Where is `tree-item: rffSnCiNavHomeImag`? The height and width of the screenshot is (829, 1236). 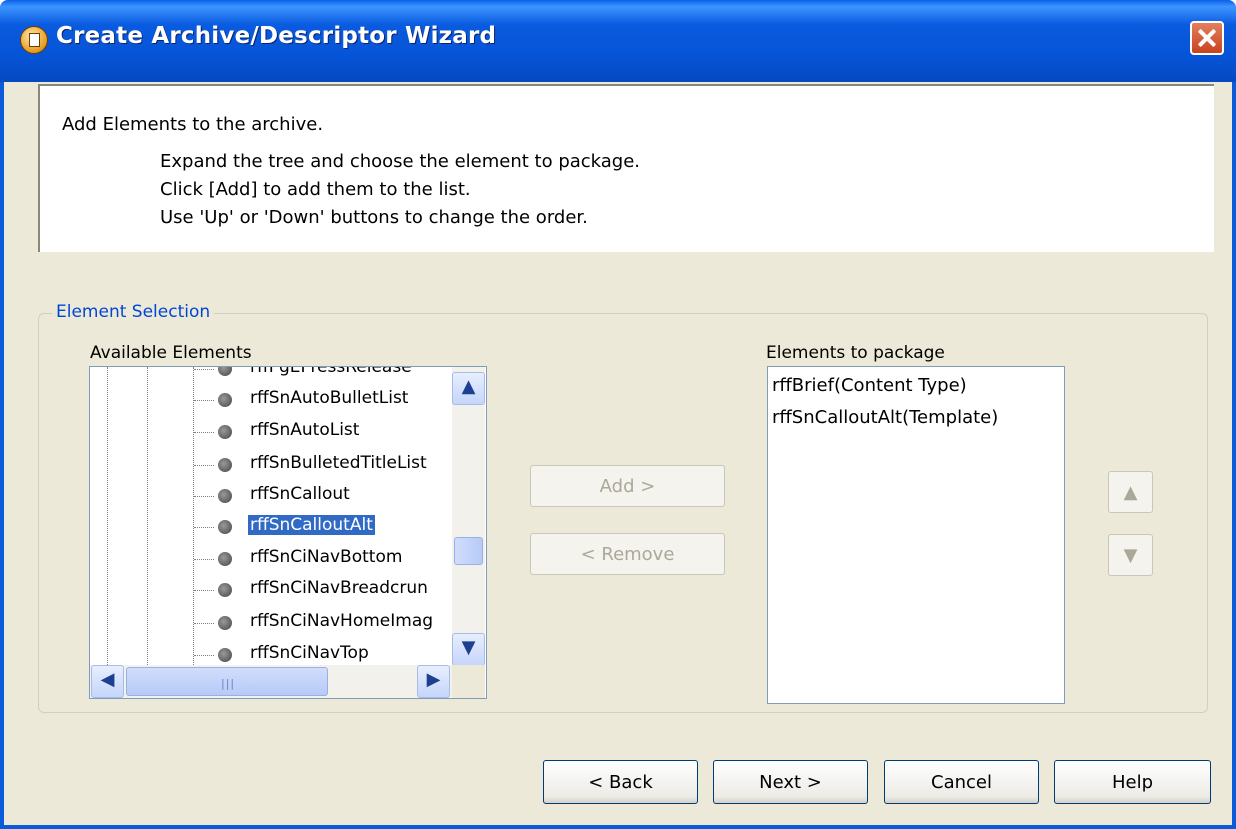 tree-item: rffSnCiNavHomeImag is located at coordinates (270, 623).